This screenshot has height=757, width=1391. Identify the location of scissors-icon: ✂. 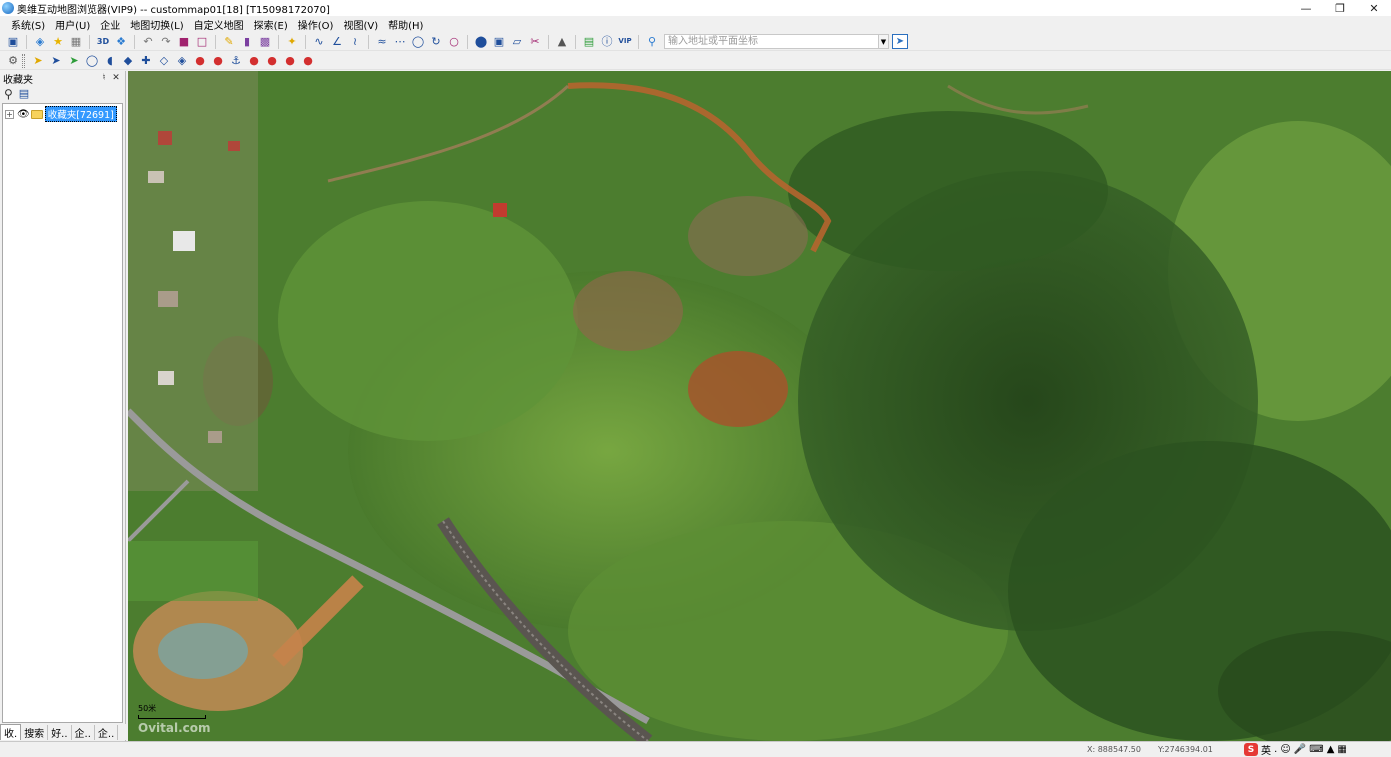
(535, 42).